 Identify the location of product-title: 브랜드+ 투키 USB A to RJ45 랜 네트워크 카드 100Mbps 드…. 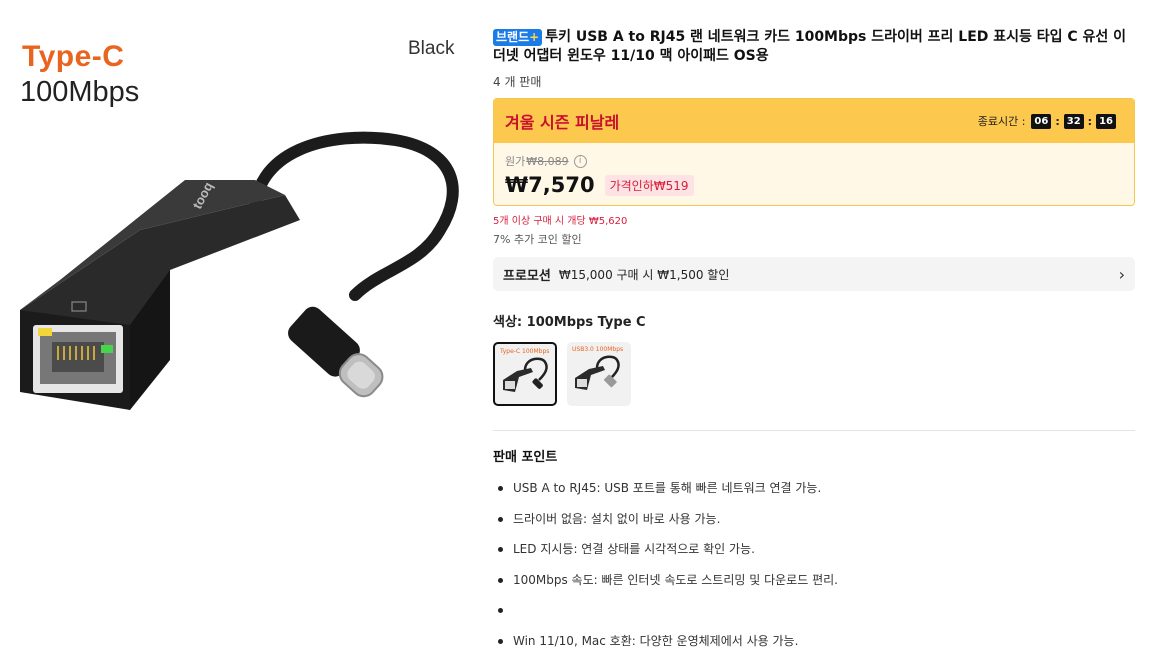
(814, 47).